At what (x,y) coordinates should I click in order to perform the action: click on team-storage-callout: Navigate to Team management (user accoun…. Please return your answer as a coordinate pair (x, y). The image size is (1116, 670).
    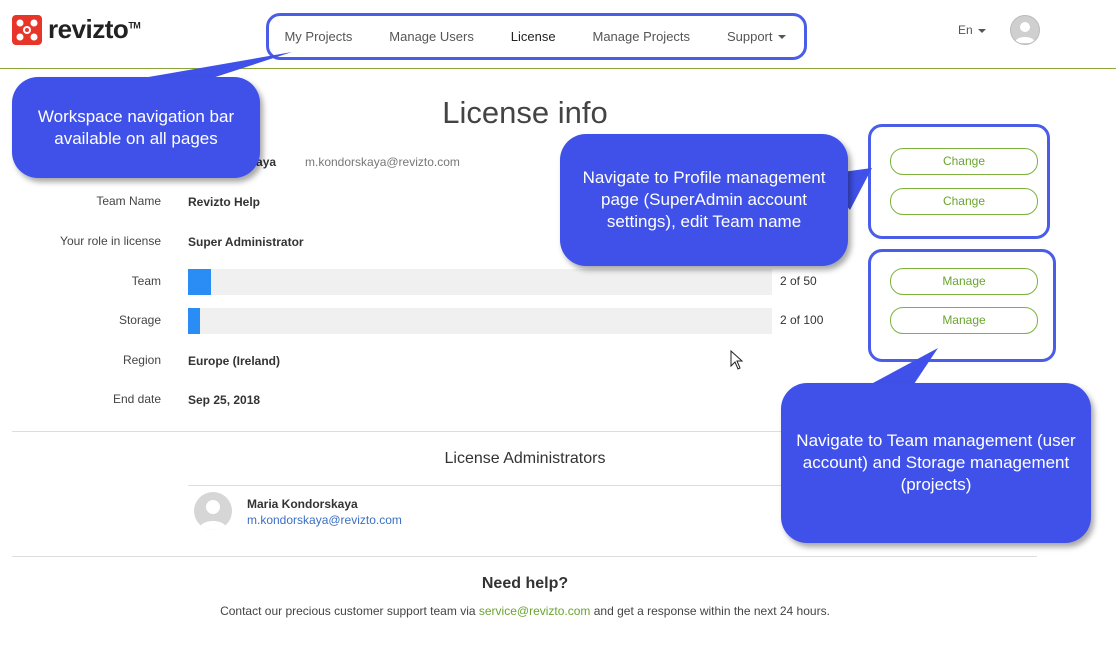
    Looking at the image, I should click on (936, 463).